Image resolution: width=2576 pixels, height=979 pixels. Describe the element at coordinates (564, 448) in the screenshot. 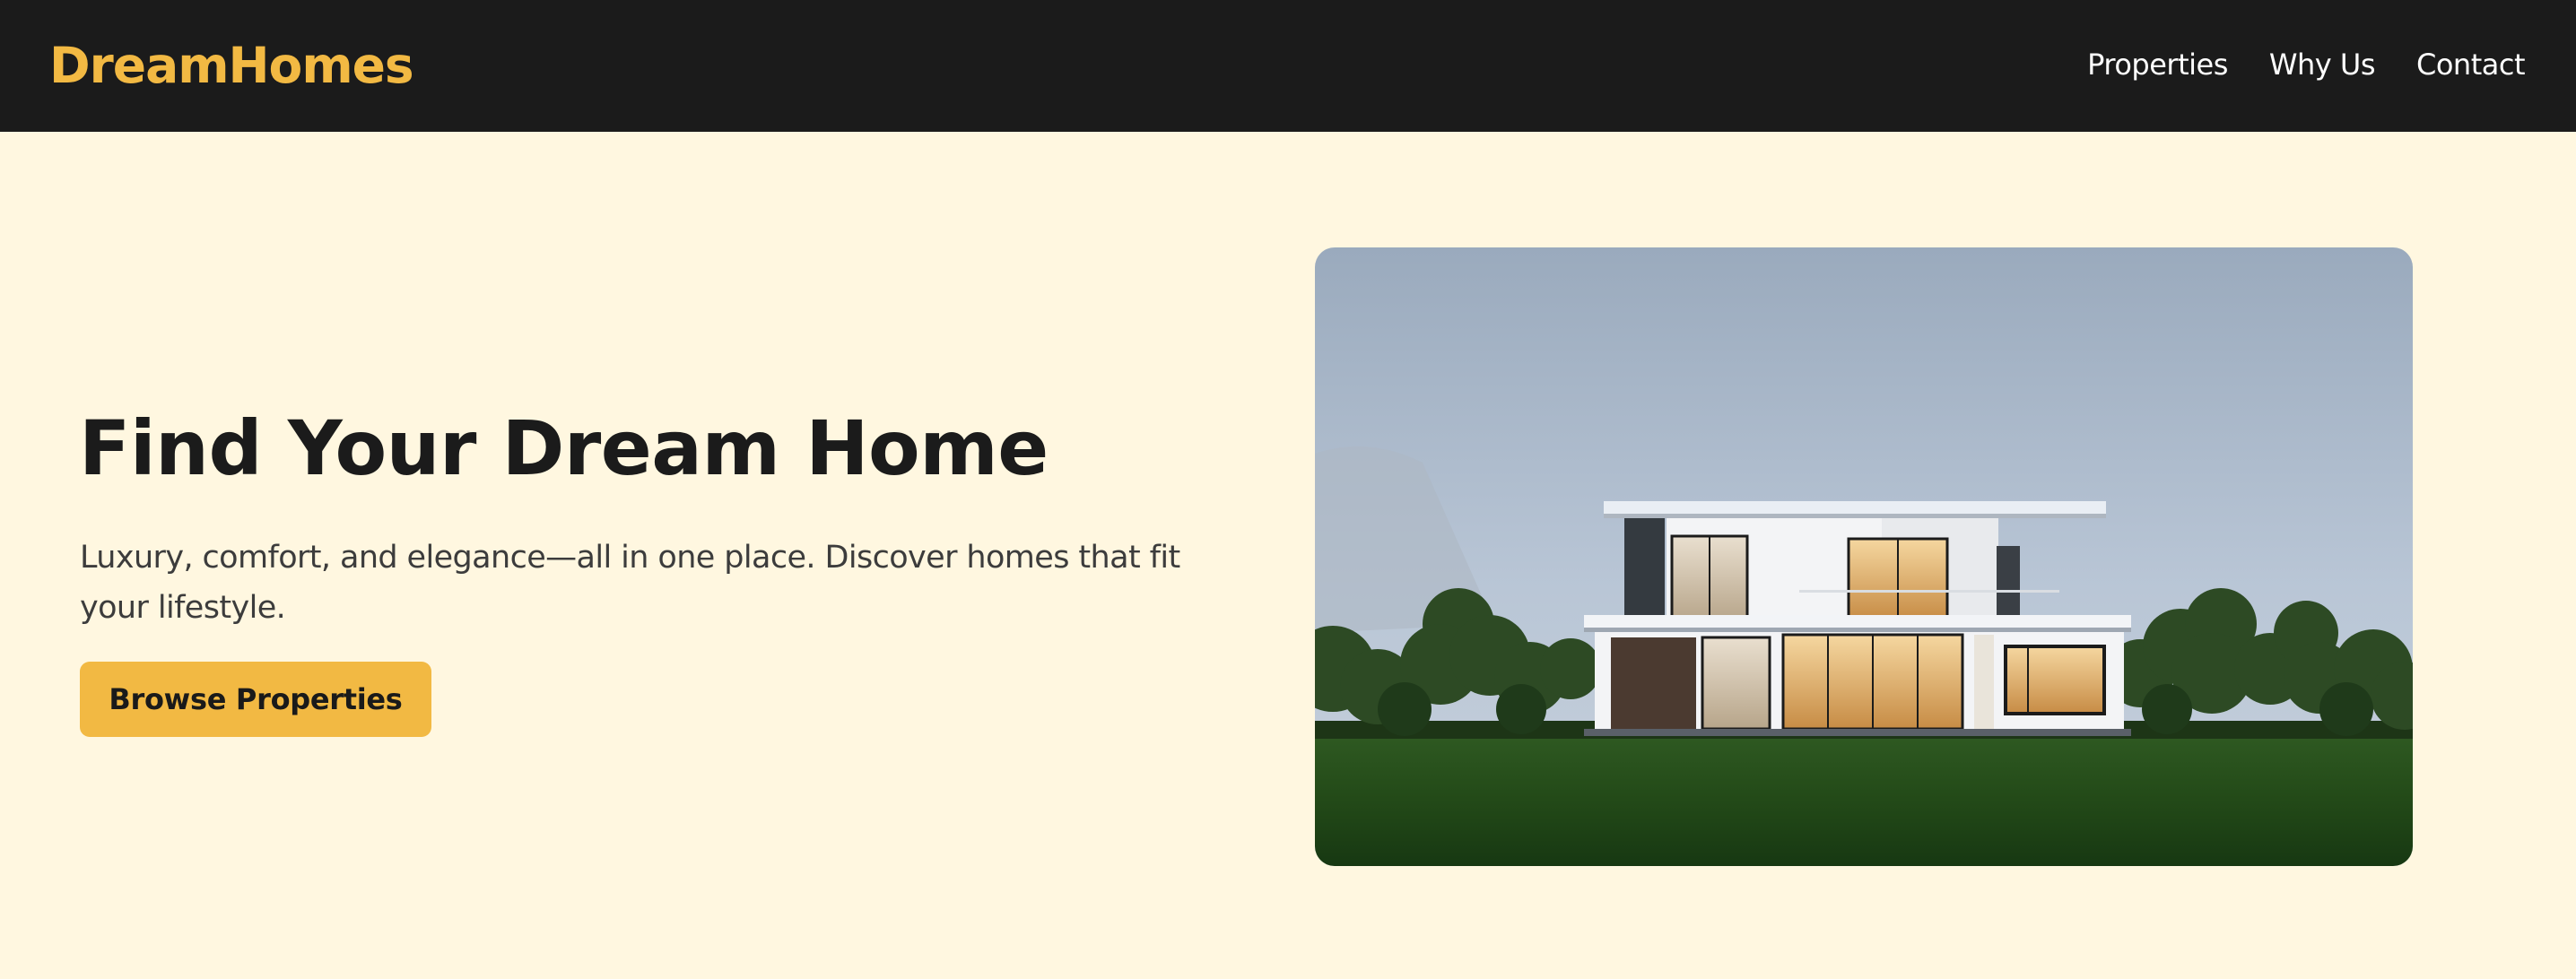

I see `hero-title: Find Your Dream Home` at that location.